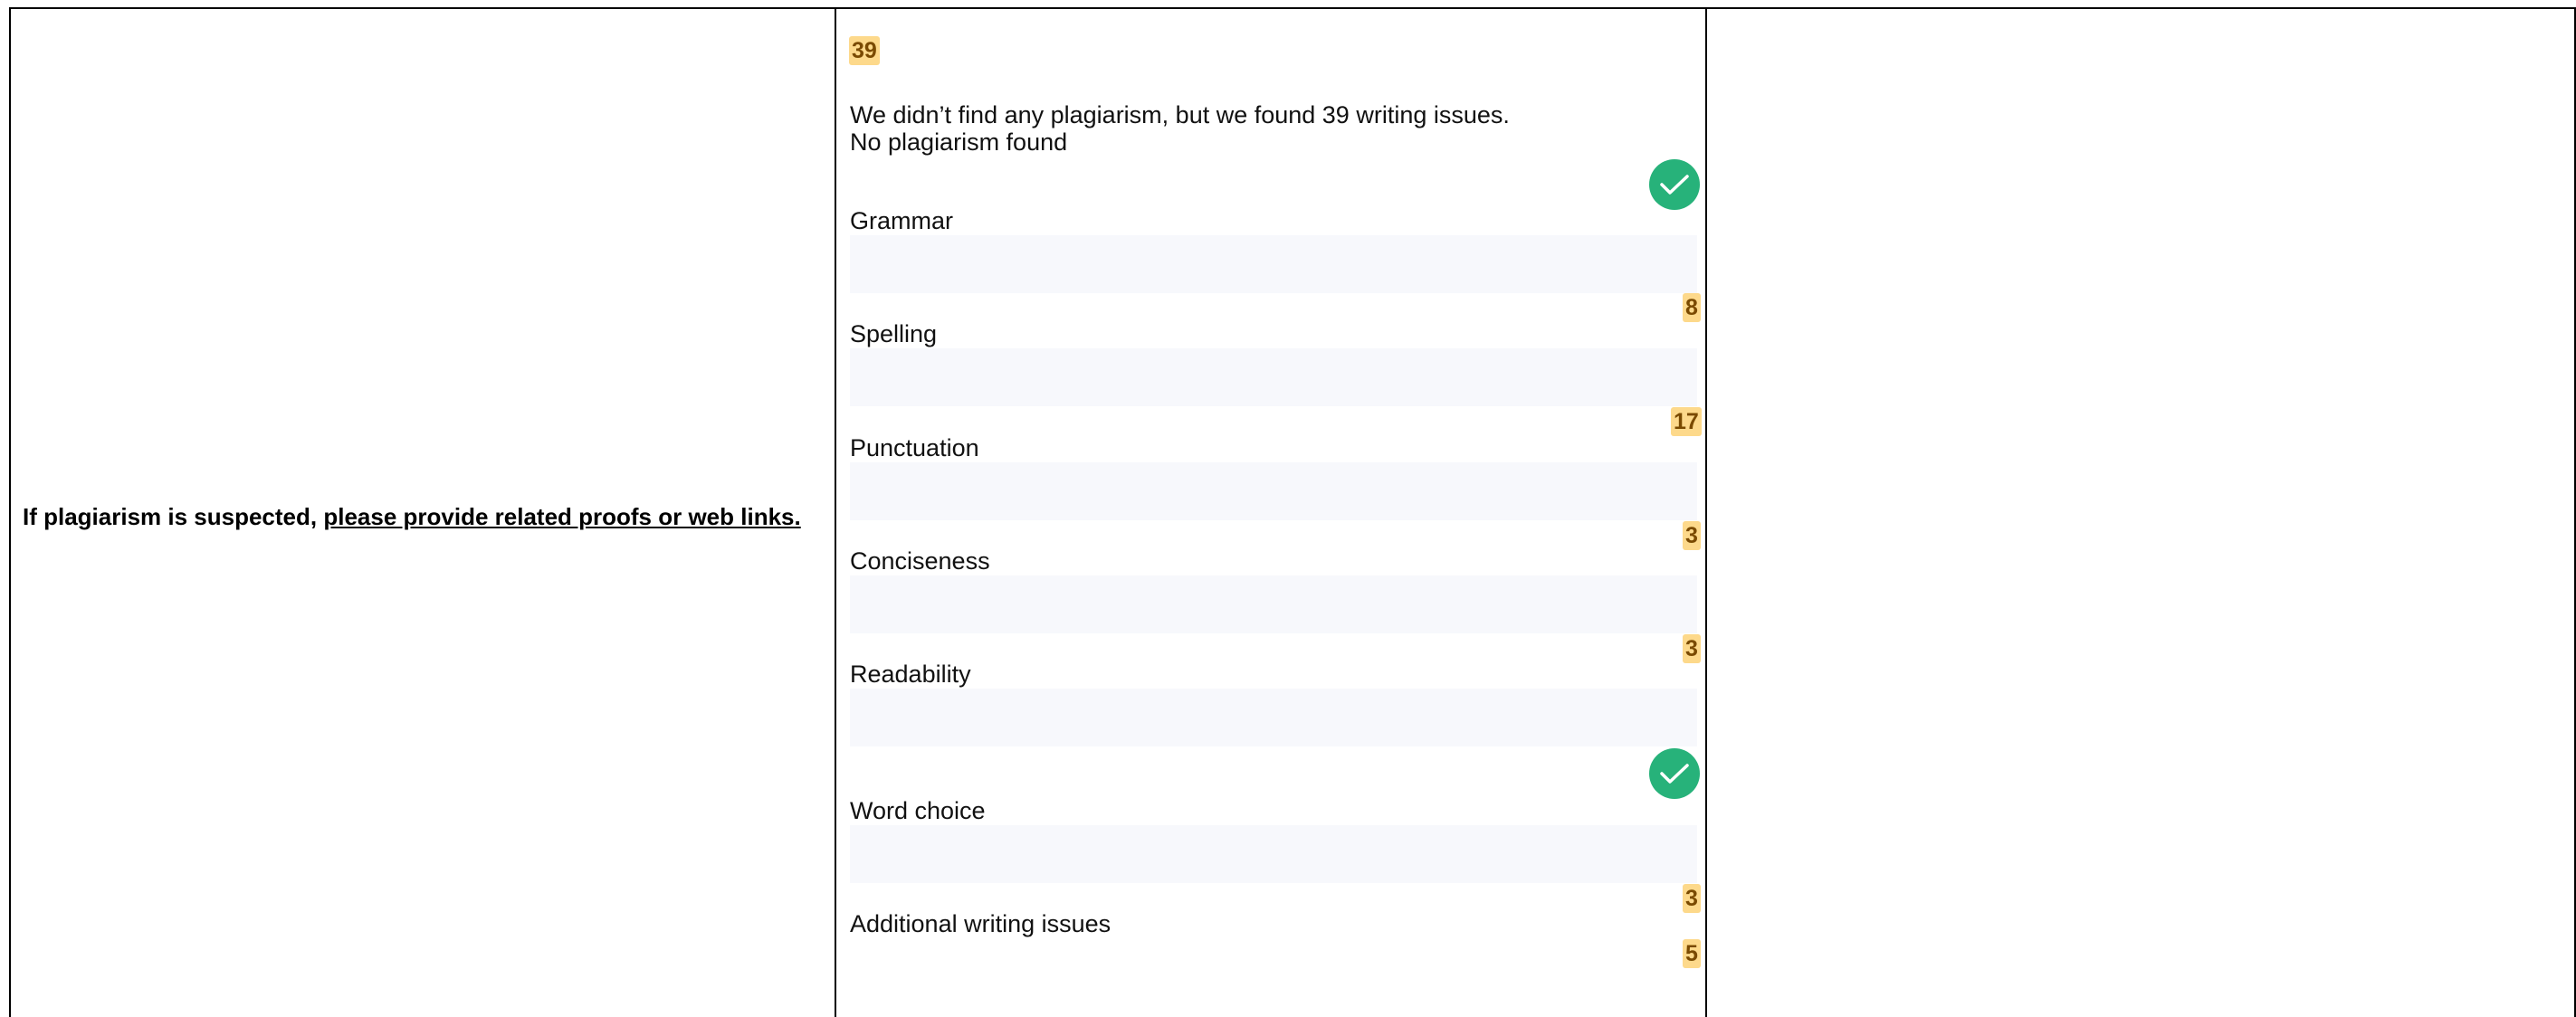 The width and height of the screenshot is (2576, 1017). What do you see at coordinates (959, 142) in the screenshot?
I see `plagiarism-status: No plagiarism found` at bounding box center [959, 142].